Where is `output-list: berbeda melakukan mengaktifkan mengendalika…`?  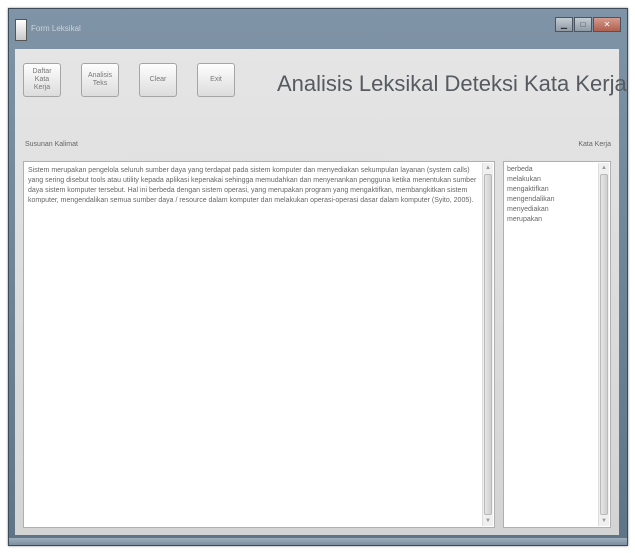 output-list: berbeda melakukan mengaktifkan mengendalika… is located at coordinates (550, 195).